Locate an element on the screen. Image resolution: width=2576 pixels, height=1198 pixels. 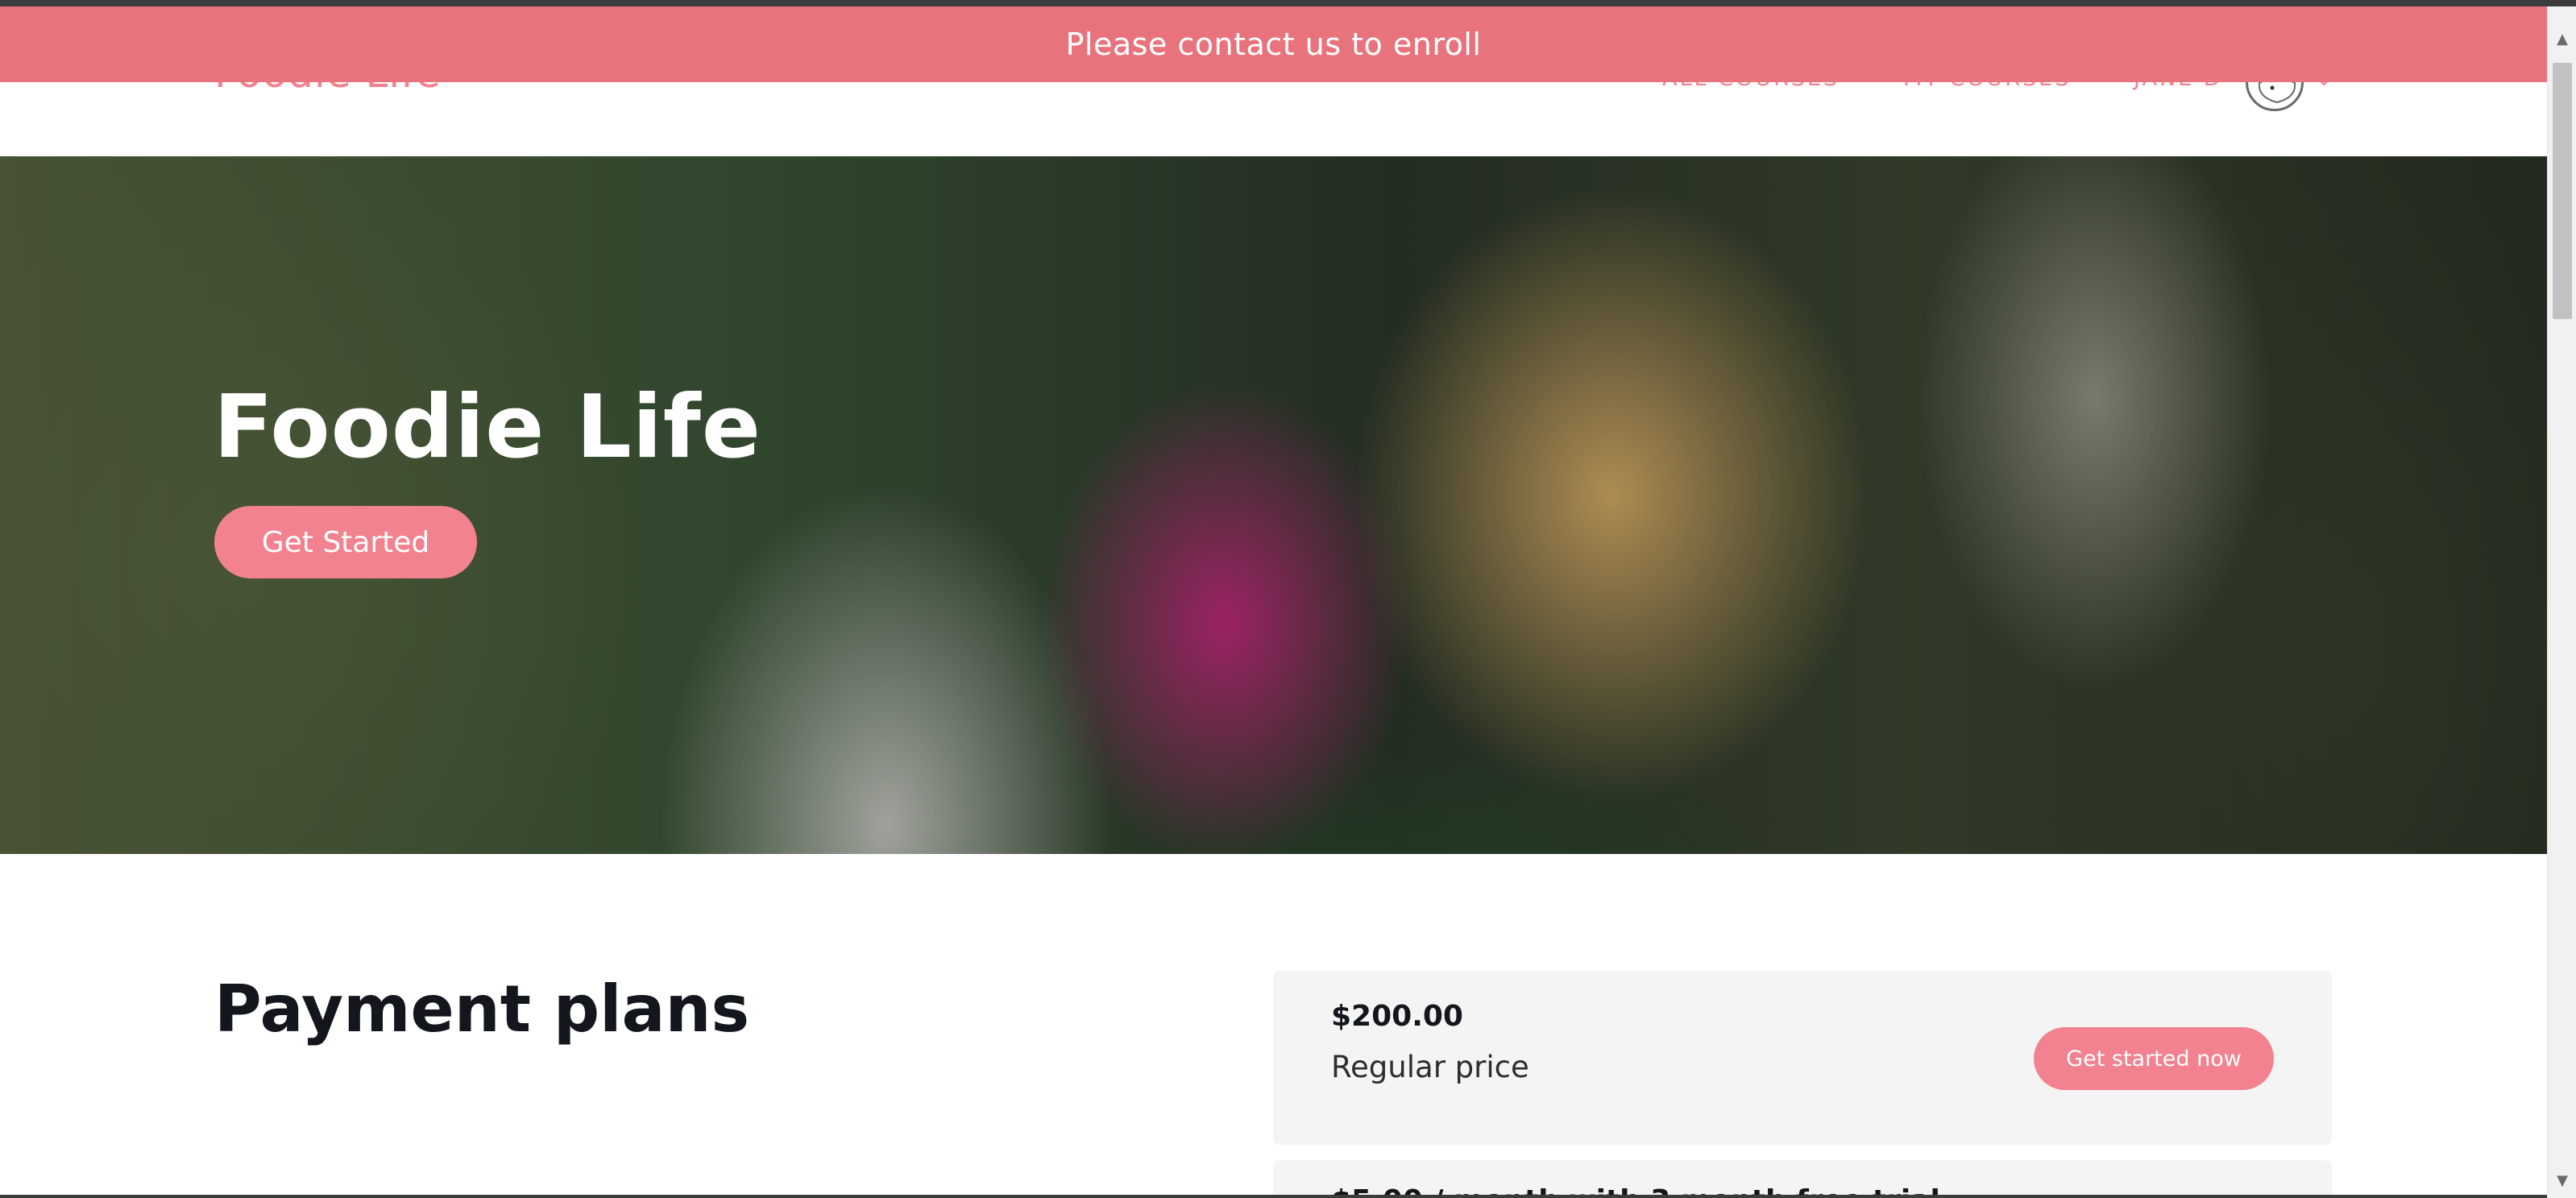
scroll-down-arrow-icon: ▼ is located at coordinates (2562, 1184).